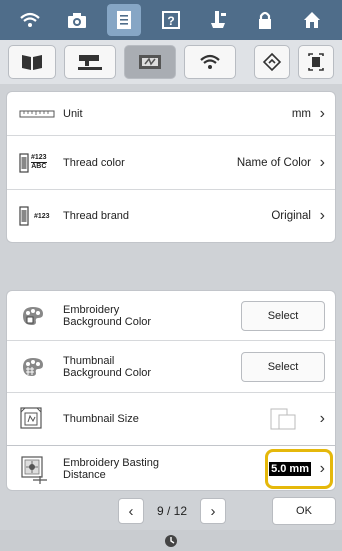  What do you see at coordinates (283, 366) in the screenshot?
I see `thumbnail-background-select-button: Select` at bounding box center [283, 366].